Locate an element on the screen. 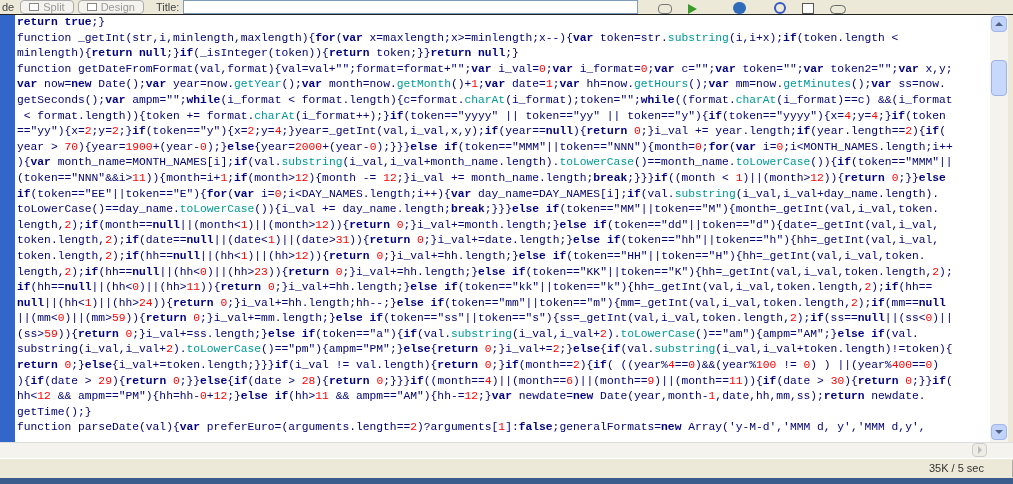 This screenshot has height=484, width=1013. title-label: Title: is located at coordinates (167, 7).